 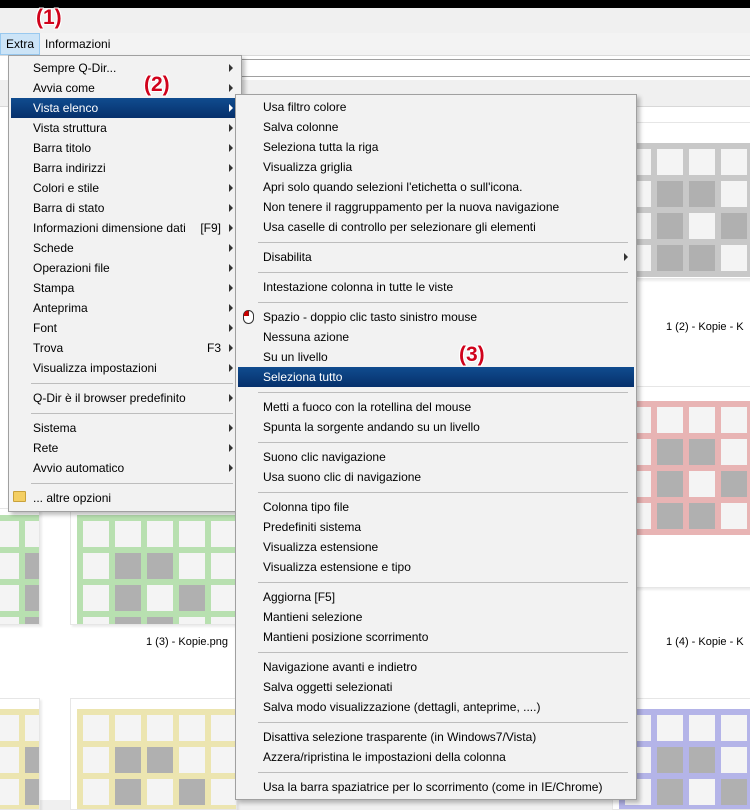 I want to click on menu-item-anteprima: Anteprima, so click(x=125, y=308).